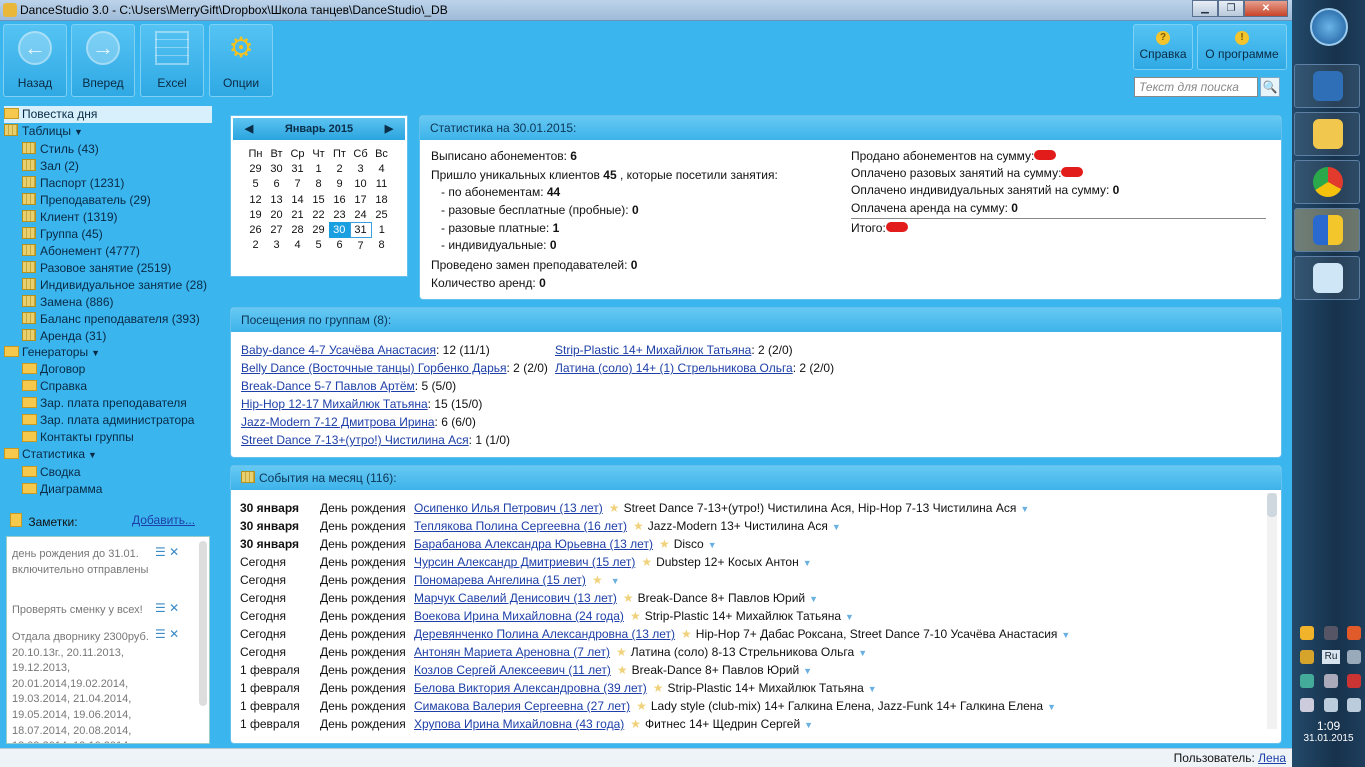 This screenshot has height=767, width=1365. Describe the element at coordinates (297, 168) in the screenshot. I see `calendar-day: 31` at that location.